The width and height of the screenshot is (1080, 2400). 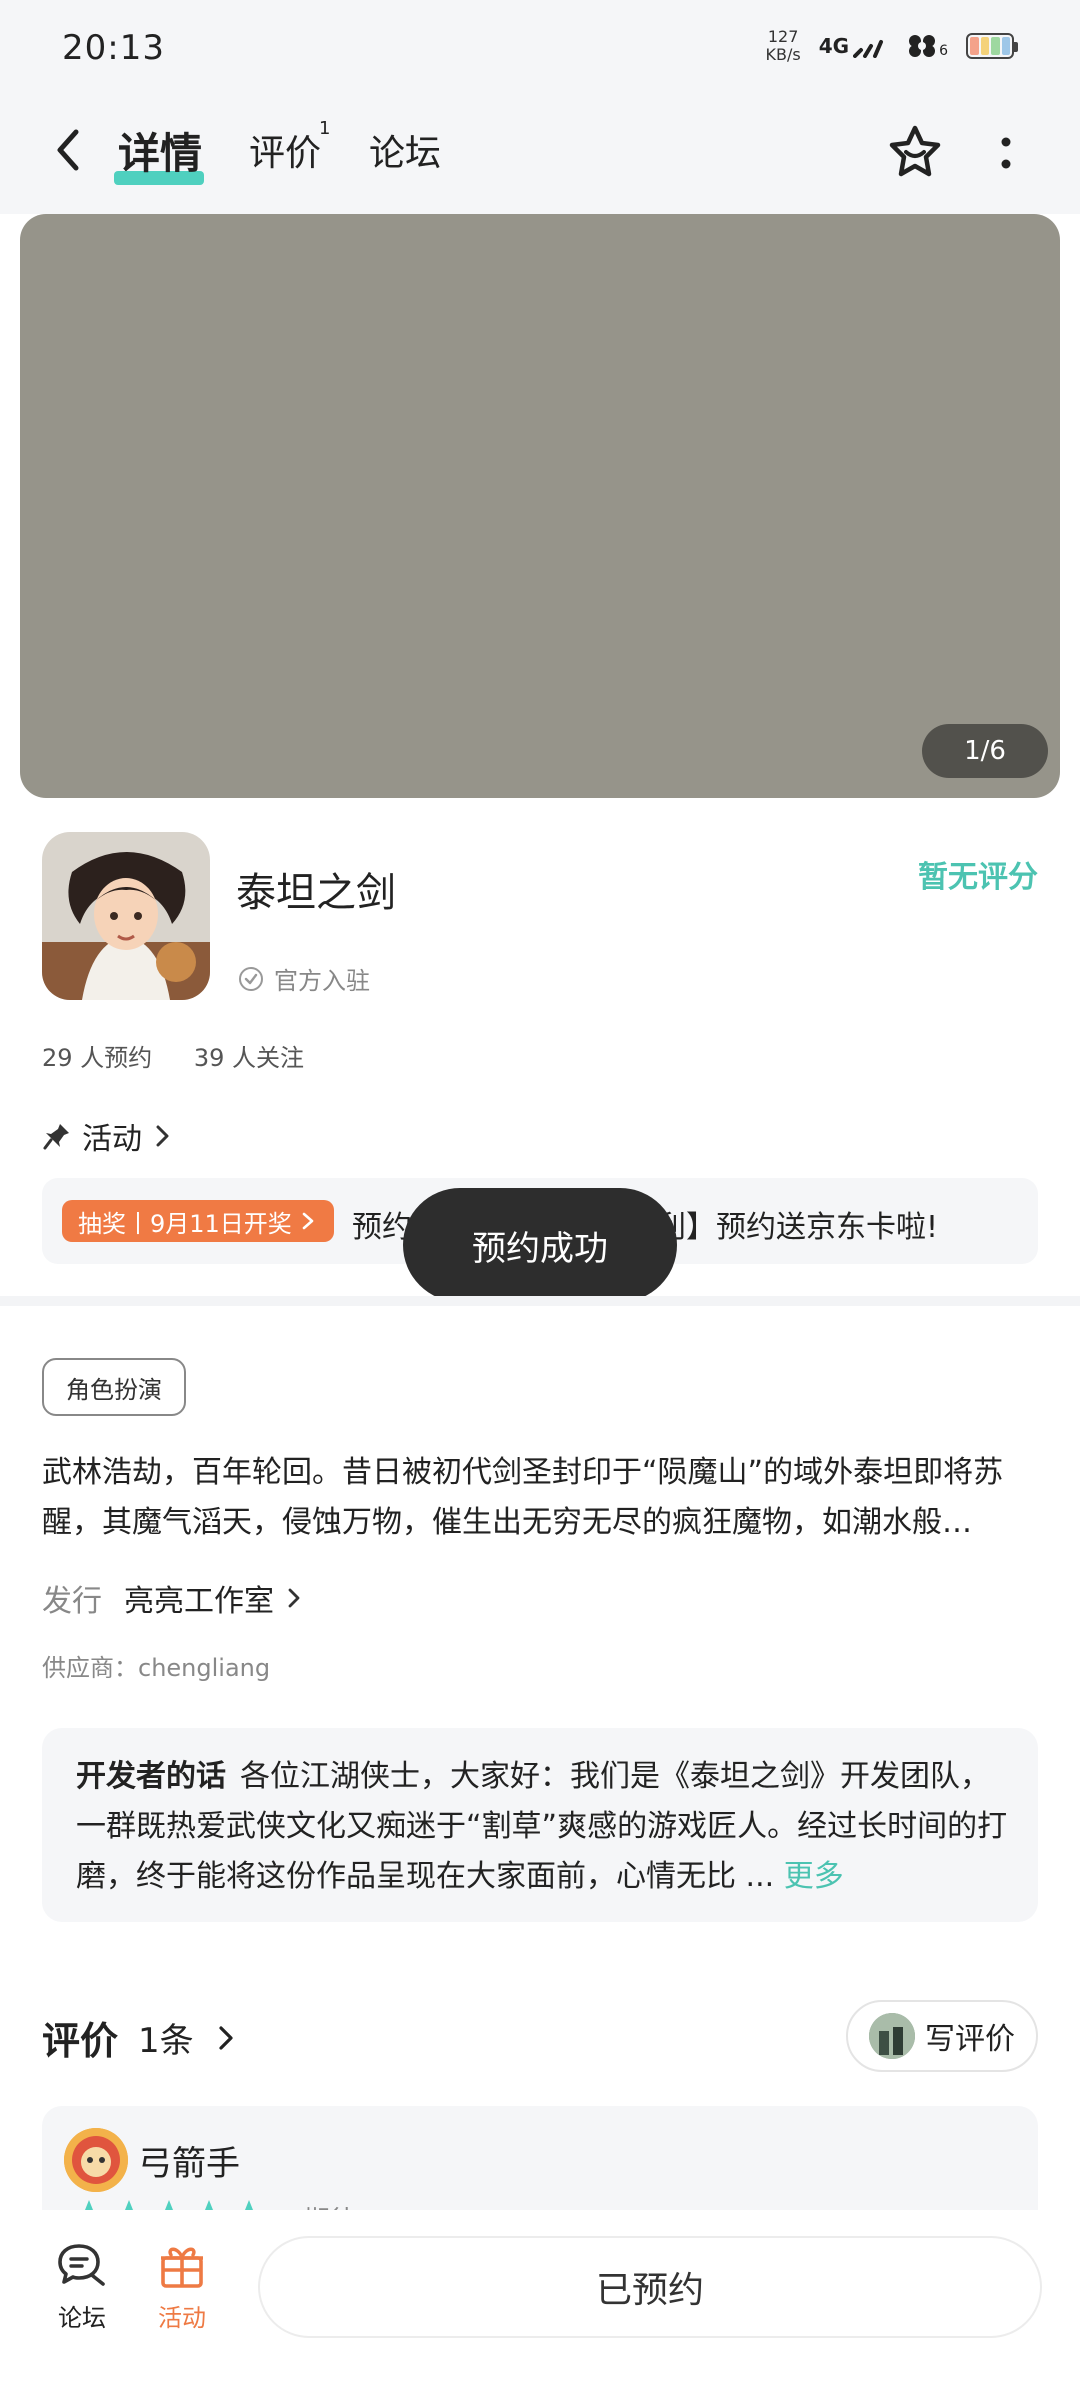 What do you see at coordinates (405, 150) in the screenshot?
I see `tab-forum: 论坛` at bounding box center [405, 150].